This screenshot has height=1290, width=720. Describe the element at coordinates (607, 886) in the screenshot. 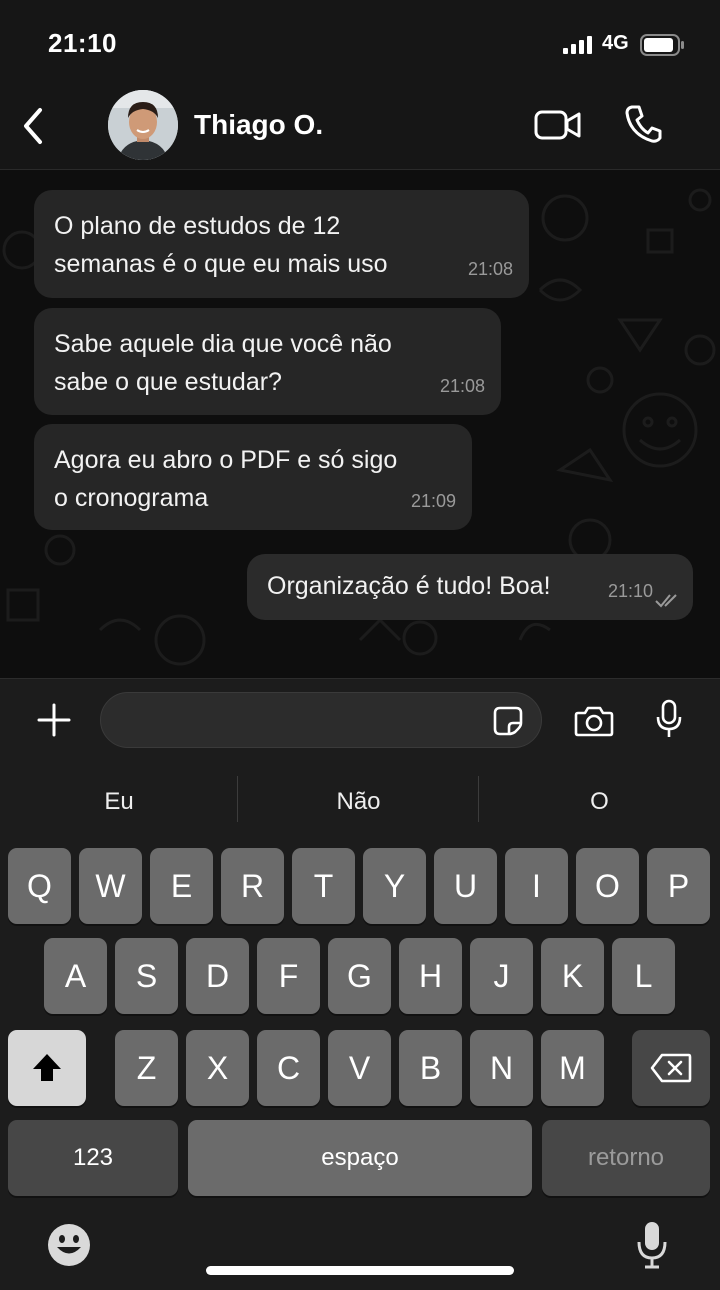

I see `key-o: O` at that location.